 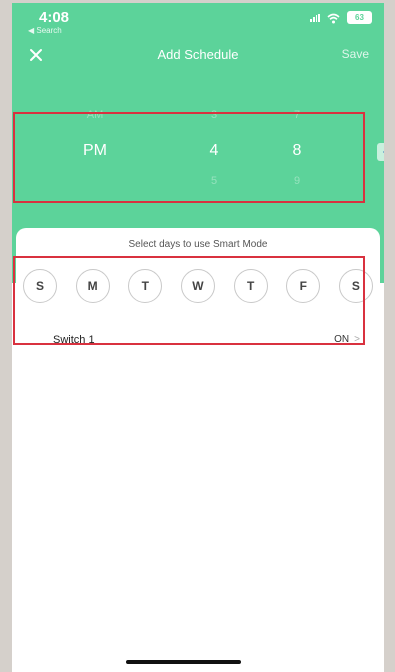 What do you see at coordinates (355, 54) in the screenshot?
I see `save-button: Save` at bounding box center [355, 54].